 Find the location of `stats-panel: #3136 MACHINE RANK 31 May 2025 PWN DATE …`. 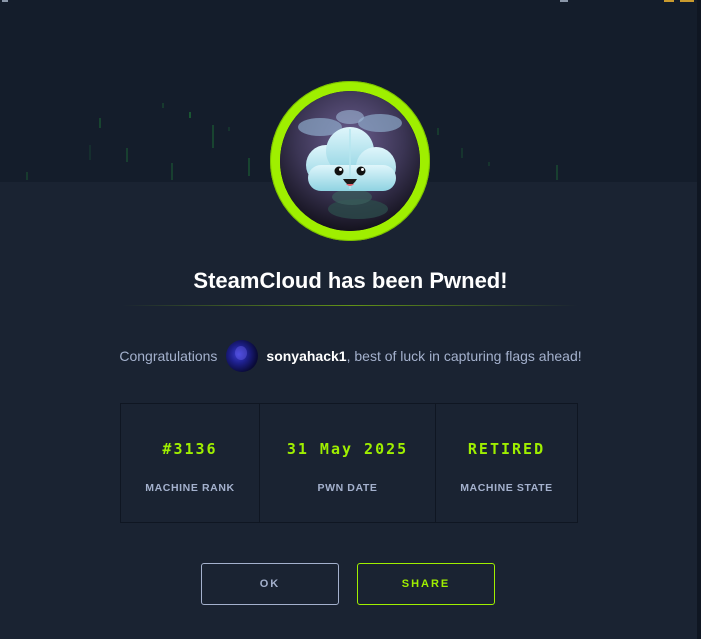

stats-panel: #3136 MACHINE RANK 31 May 2025 PWN DATE … is located at coordinates (349, 463).